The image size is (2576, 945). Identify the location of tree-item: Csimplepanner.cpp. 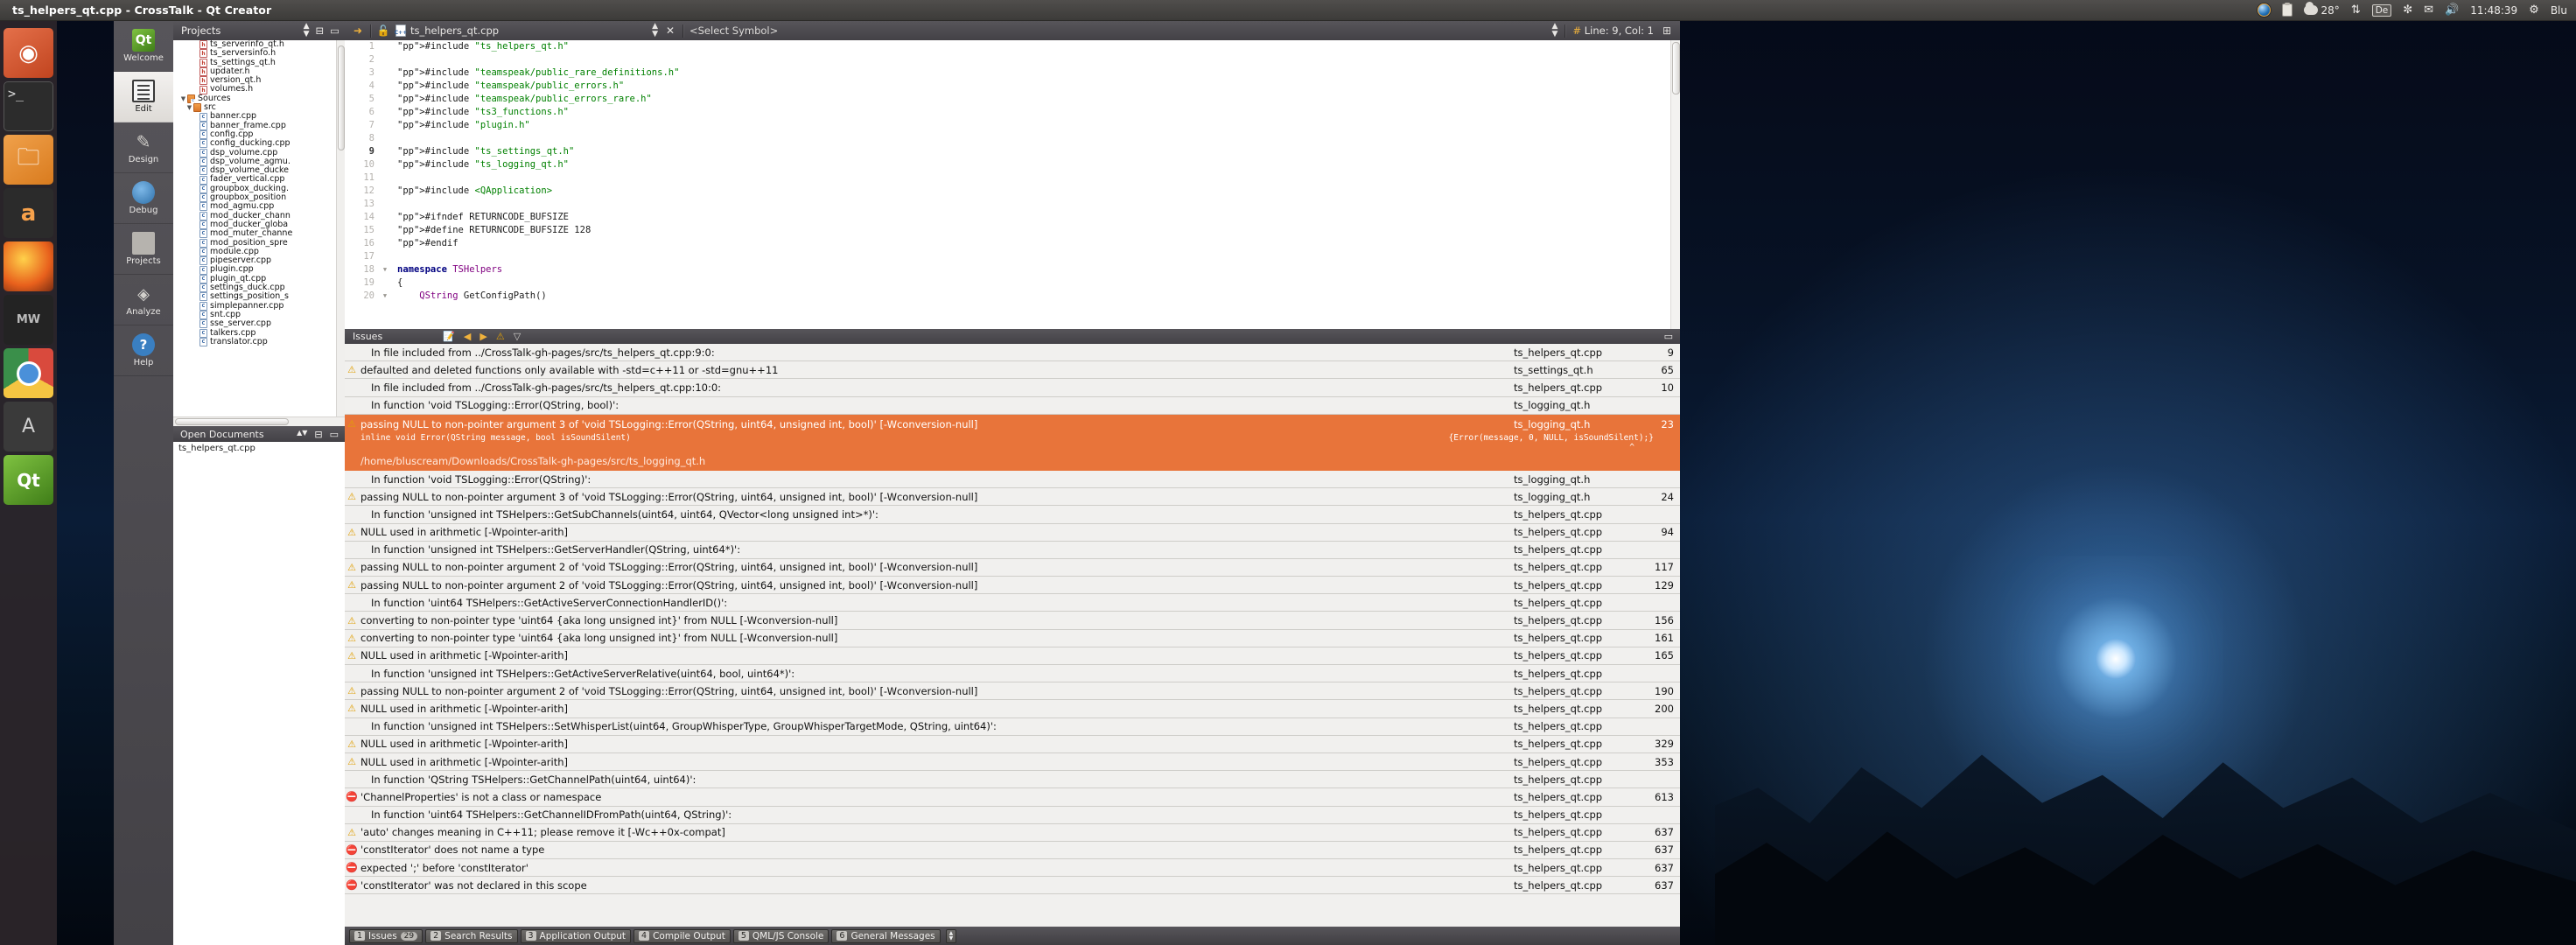
(259, 306).